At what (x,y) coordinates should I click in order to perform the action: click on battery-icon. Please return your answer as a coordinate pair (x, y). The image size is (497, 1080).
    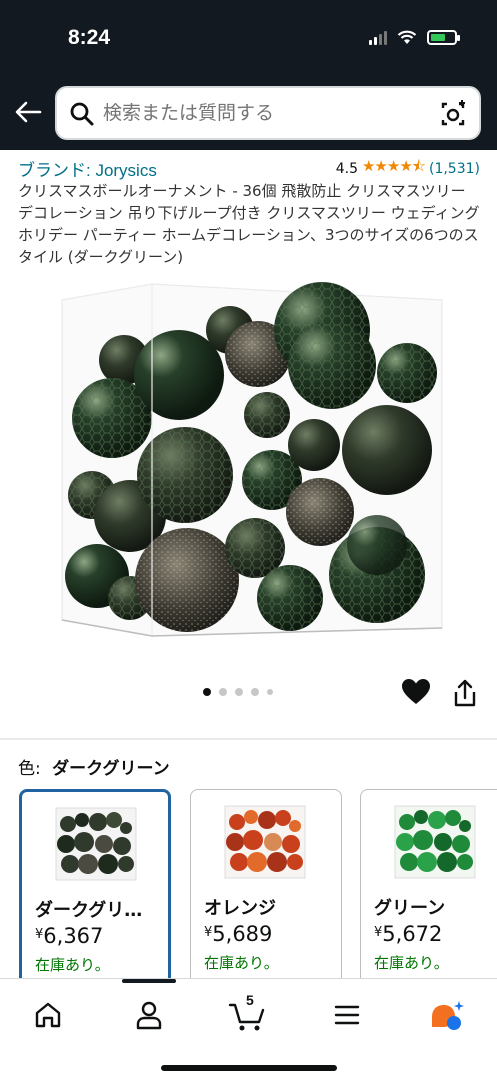
    Looking at the image, I should click on (443, 37).